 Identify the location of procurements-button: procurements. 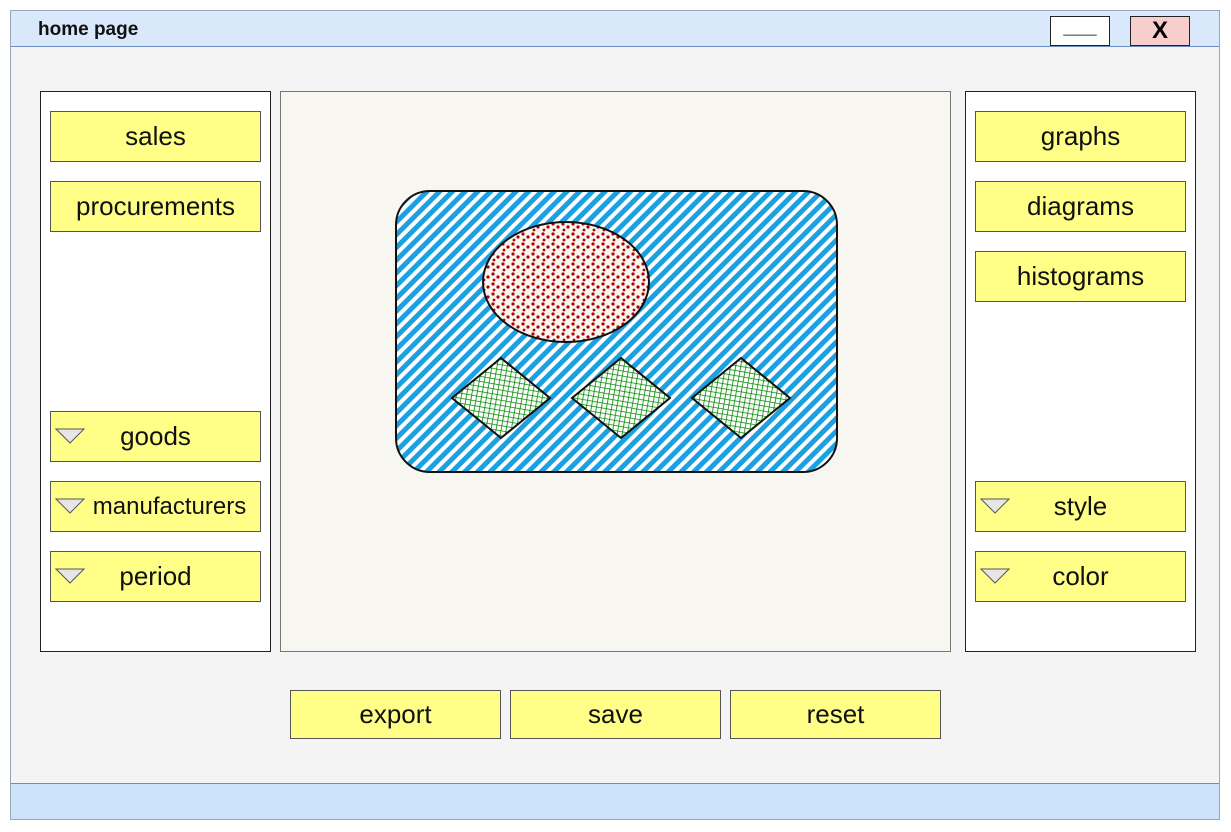
(155, 206).